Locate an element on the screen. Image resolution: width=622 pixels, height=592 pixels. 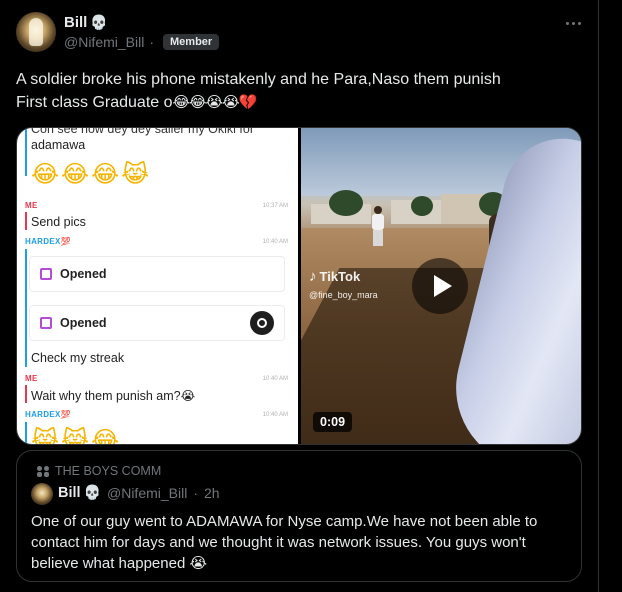
snap-opened-2: Opened is located at coordinates (157, 323).